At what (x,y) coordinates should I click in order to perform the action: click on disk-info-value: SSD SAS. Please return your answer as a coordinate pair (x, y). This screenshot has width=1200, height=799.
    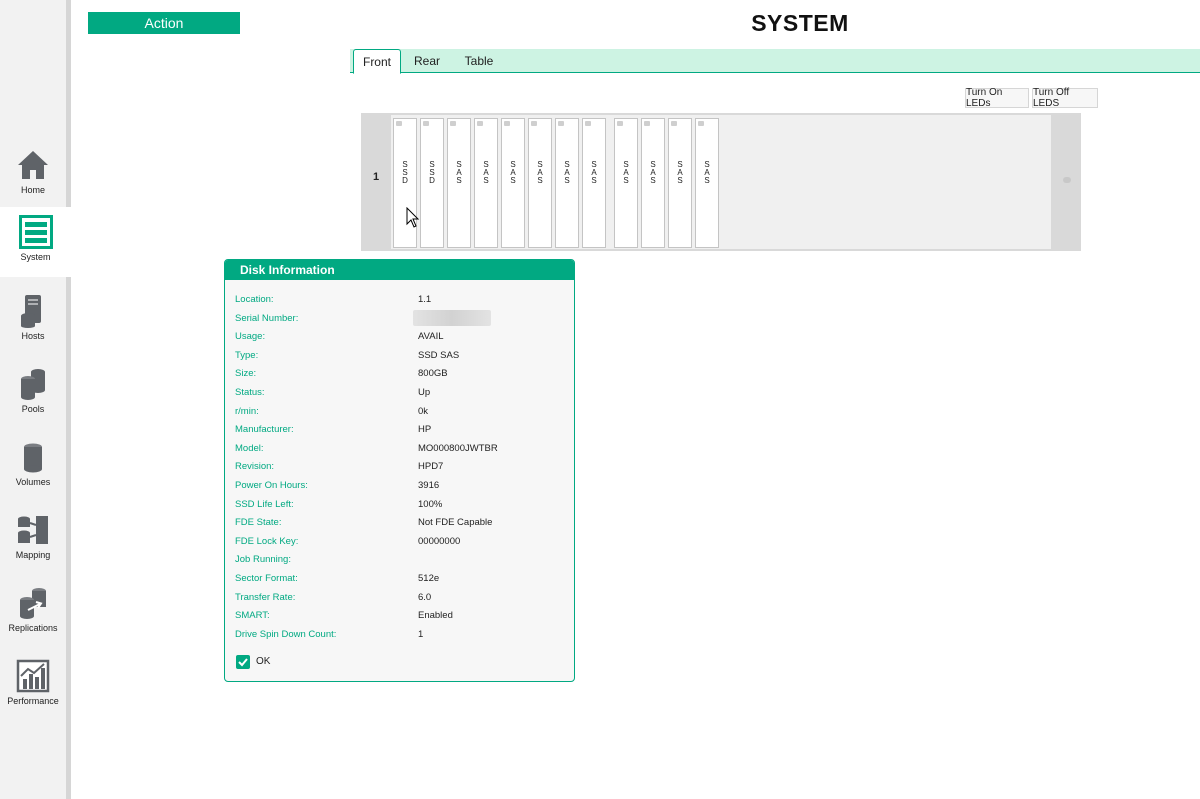
    Looking at the image, I should click on (439, 355).